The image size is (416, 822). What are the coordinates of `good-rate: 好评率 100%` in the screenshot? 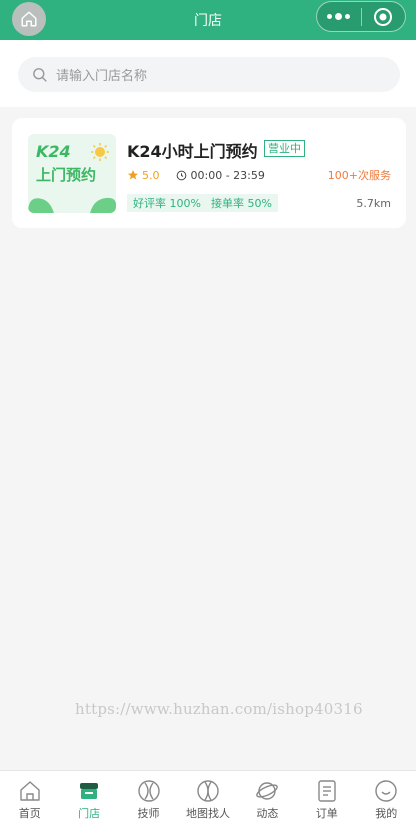 It's located at (167, 203).